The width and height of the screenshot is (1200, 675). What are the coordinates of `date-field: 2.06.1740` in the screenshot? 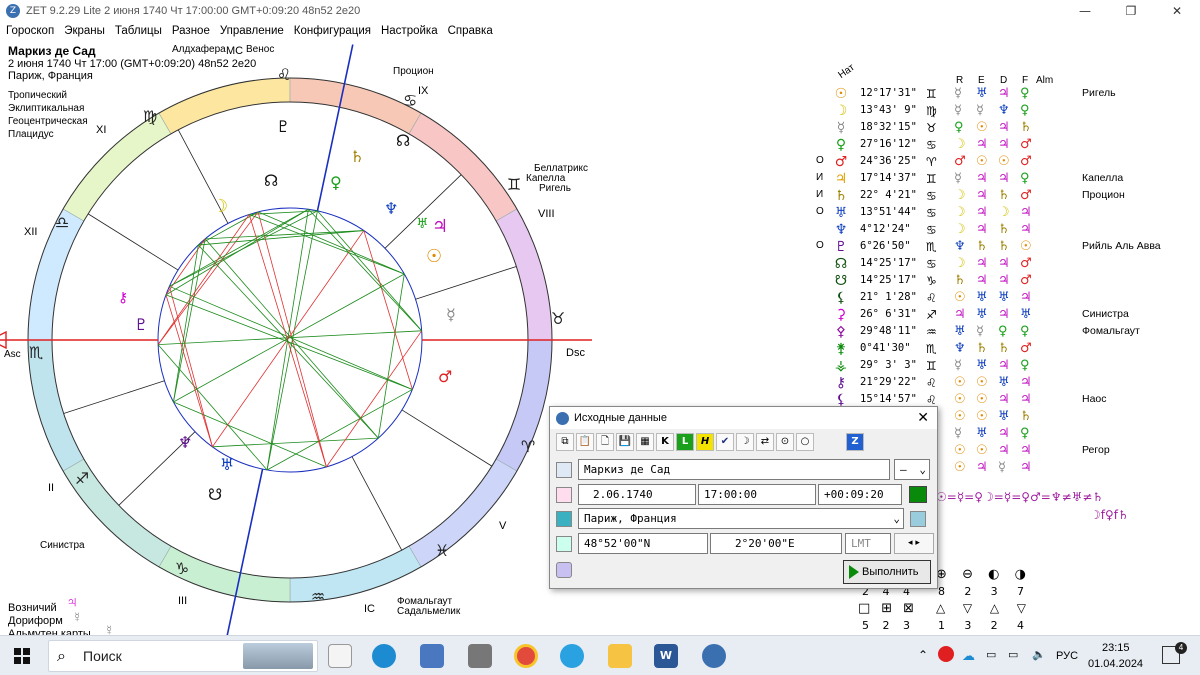 It's located at (637, 494).